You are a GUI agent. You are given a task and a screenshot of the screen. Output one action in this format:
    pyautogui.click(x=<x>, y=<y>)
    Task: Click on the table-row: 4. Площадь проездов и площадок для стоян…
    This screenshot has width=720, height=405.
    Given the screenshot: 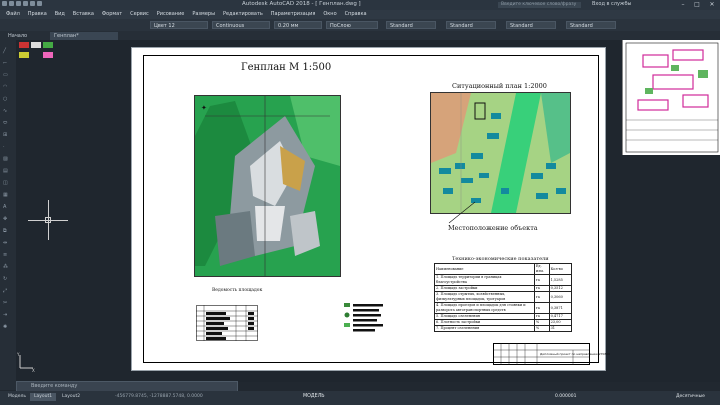 What is the action you would take?
    pyautogui.click(x=503, y=308)
    